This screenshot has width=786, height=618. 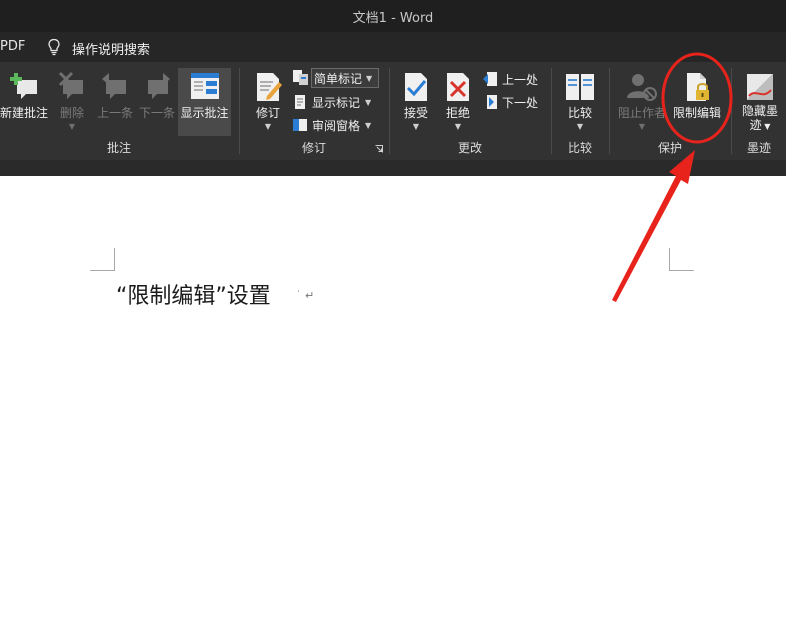 What do you see at coordinates (416, 87) in the screenshot?
I see `accept-icon` at bounding box center [416, 87].